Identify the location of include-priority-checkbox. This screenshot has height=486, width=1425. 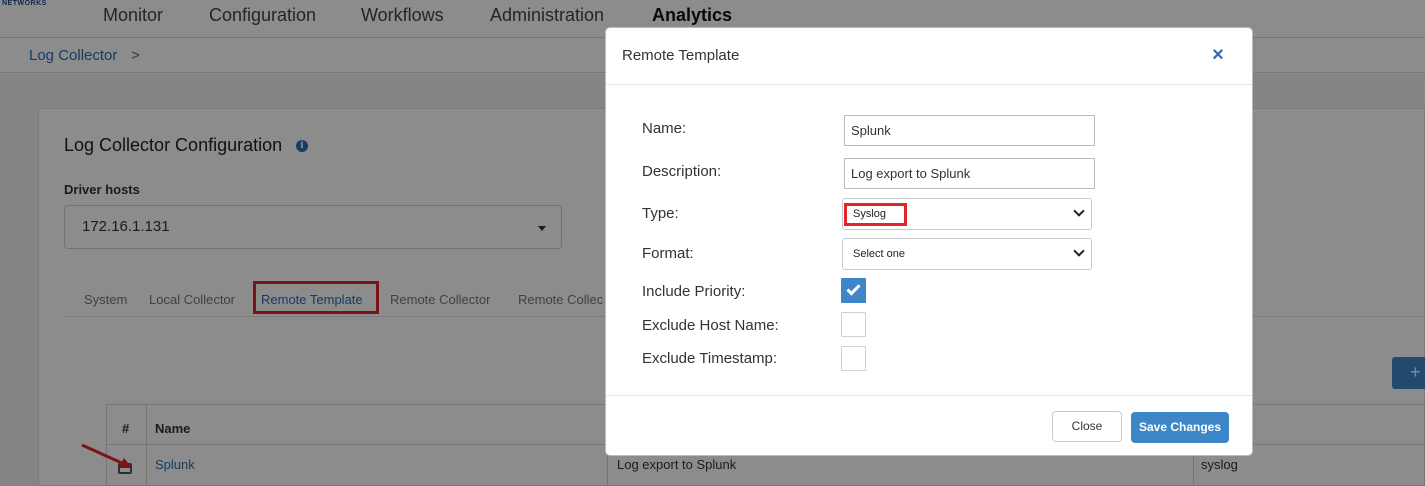
(853, 290).